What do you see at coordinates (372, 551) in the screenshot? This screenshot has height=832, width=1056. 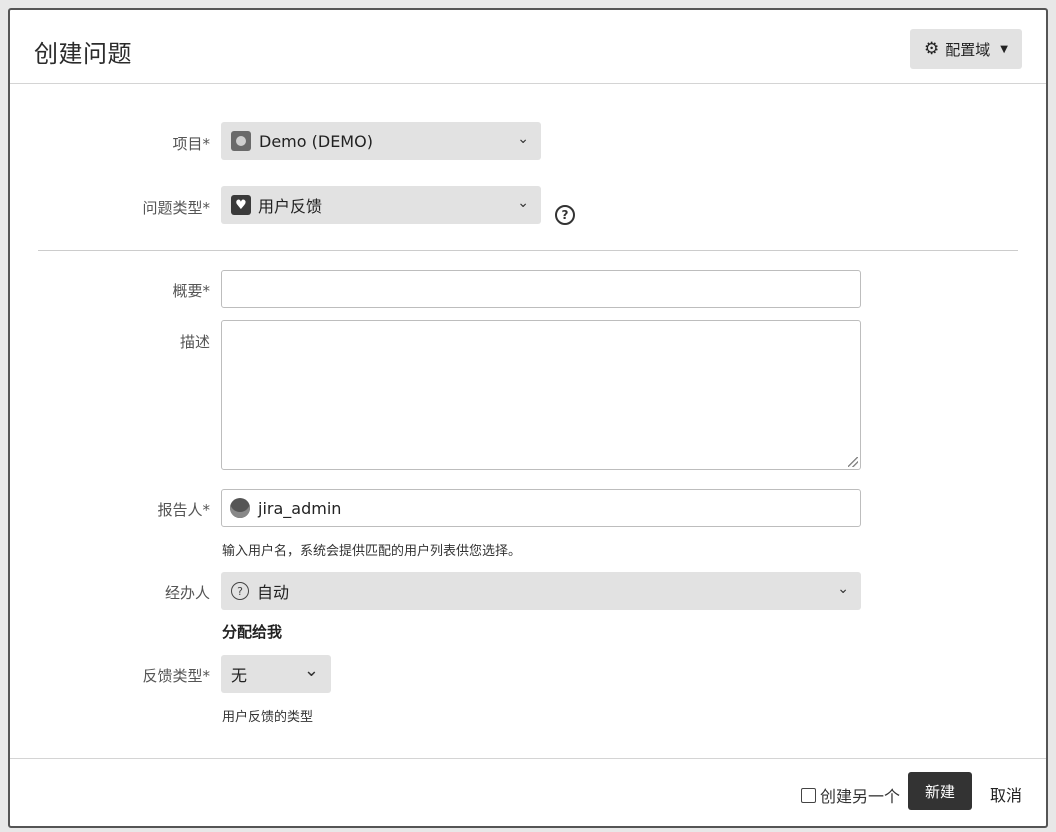 I see `reporter-hint: 输入用户名，系统会提供匹配的用户列表供您选择。` at bounding box center [372, 551].